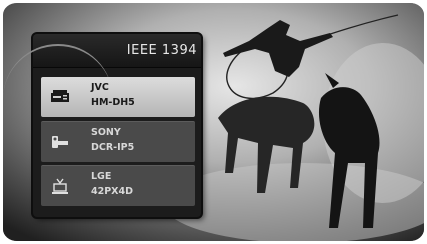 This screenshot has height=244, width=427. Describe the element at coordinates (100, 87) in the screenshot. I see `device-brand: JVC` at that location.